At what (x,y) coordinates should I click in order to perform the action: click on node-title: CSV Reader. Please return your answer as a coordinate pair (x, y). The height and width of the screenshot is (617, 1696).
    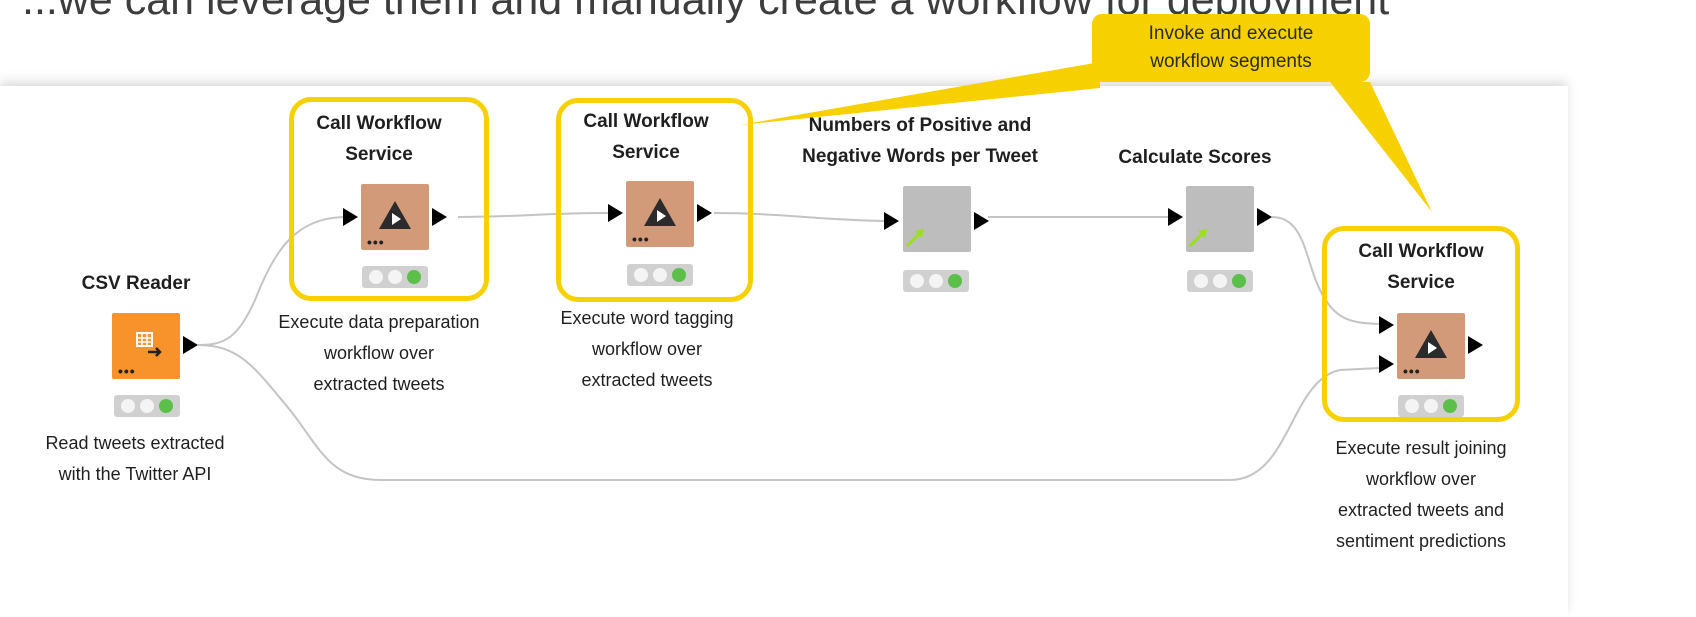
    Looking at the image, I should click on (136, 283).